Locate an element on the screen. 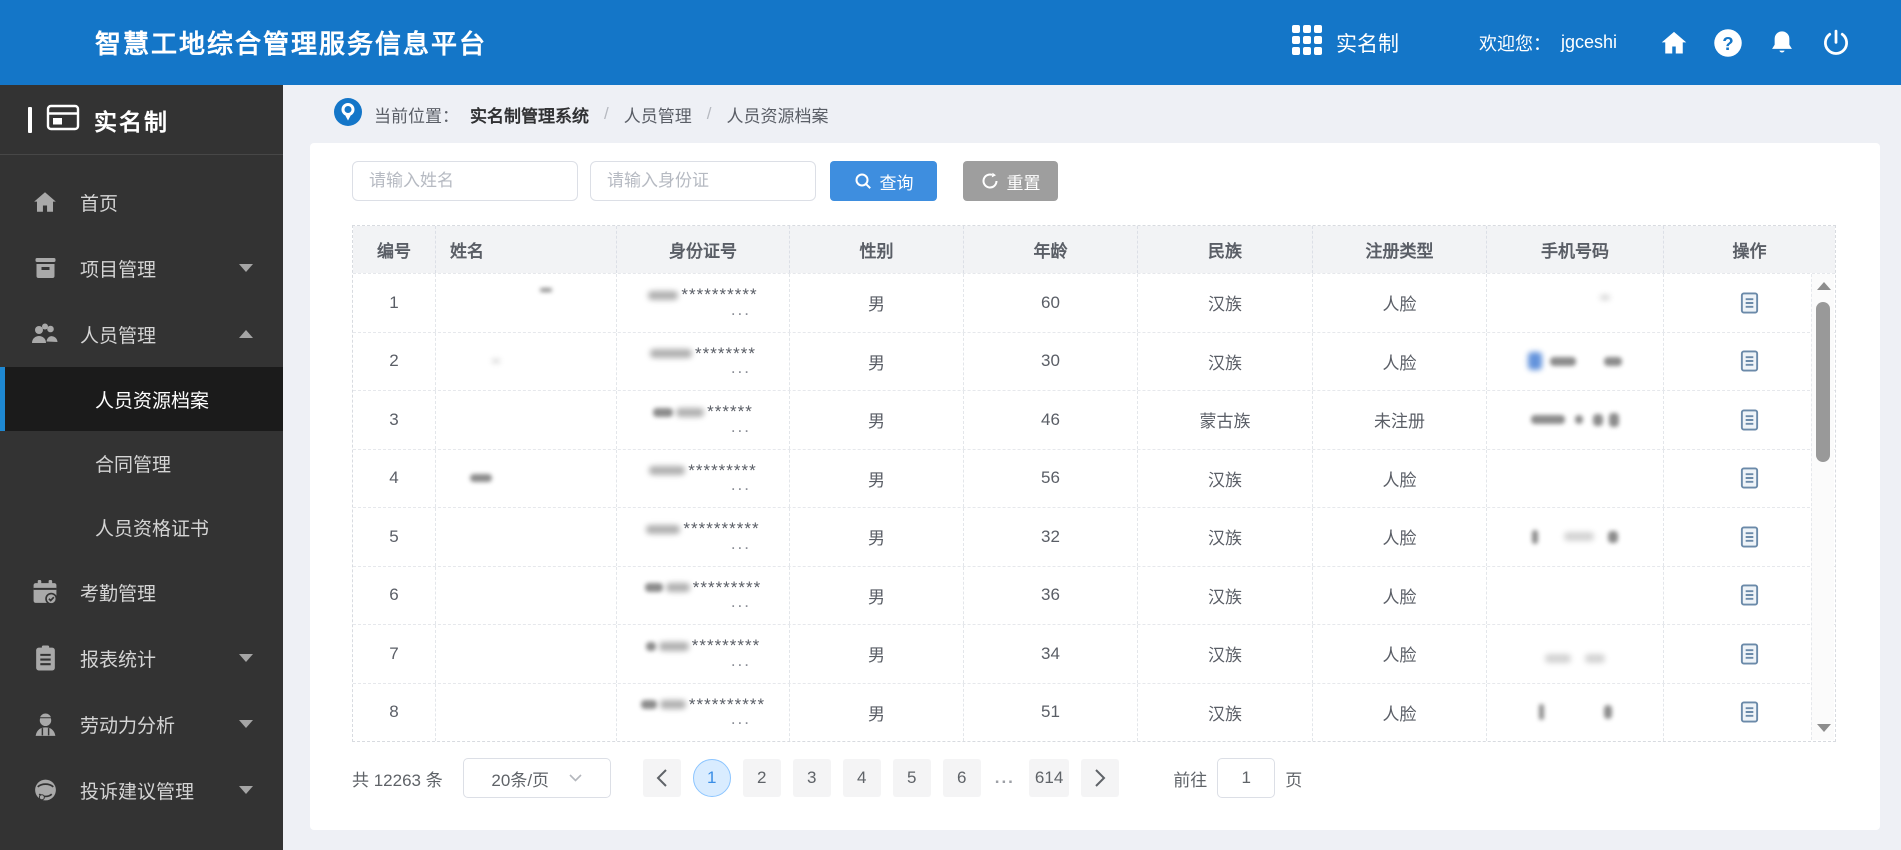  idcard-search-input is located at coordinates (703, 181).